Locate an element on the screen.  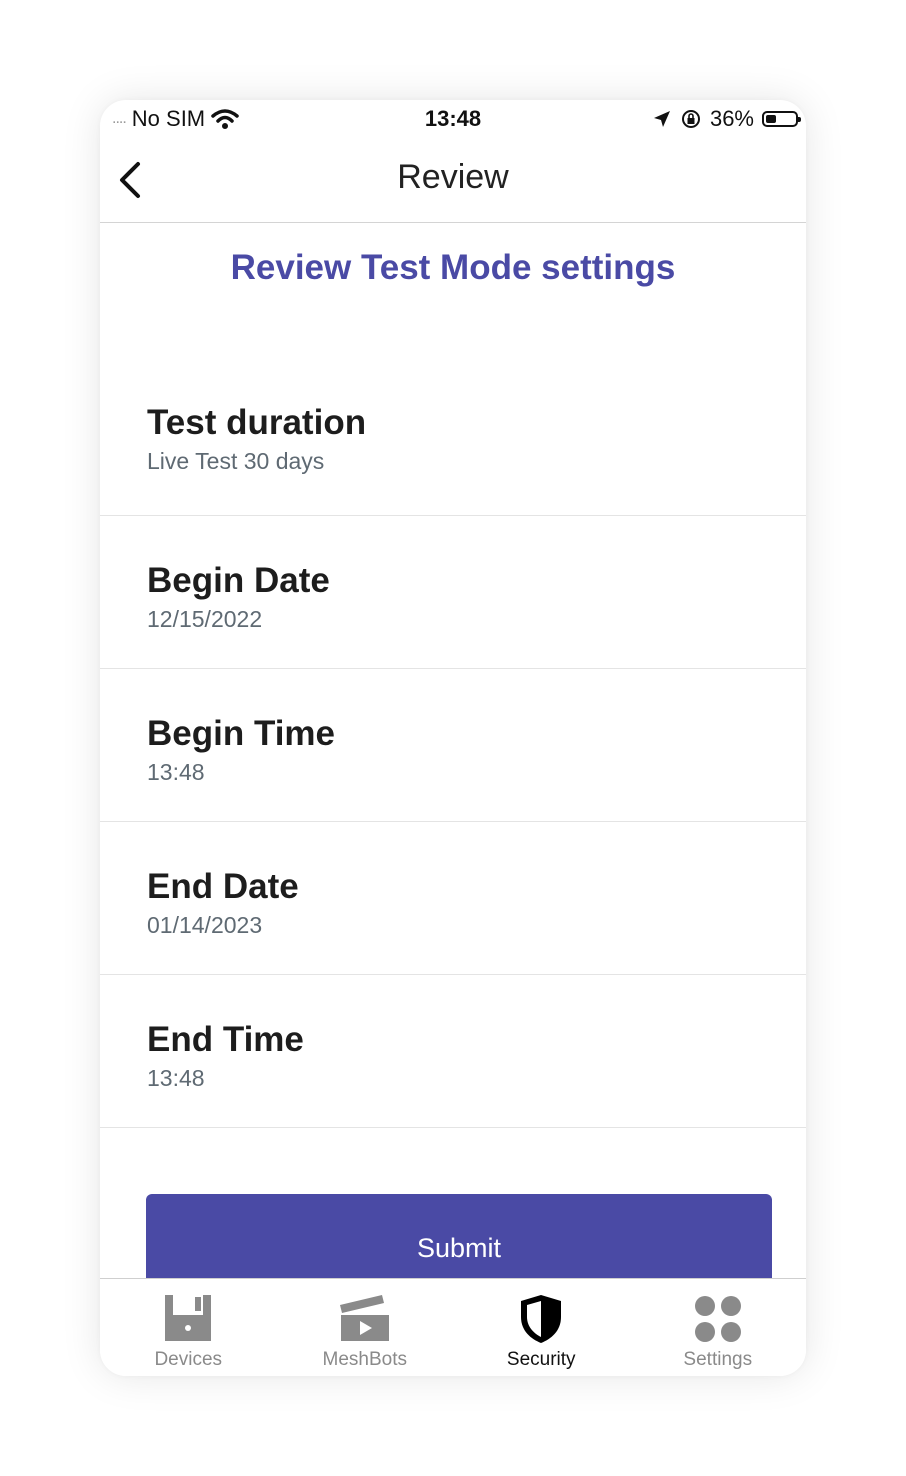
tab-bar: Devices MeshBots Security Settings is located at coordinates (453, 1327).